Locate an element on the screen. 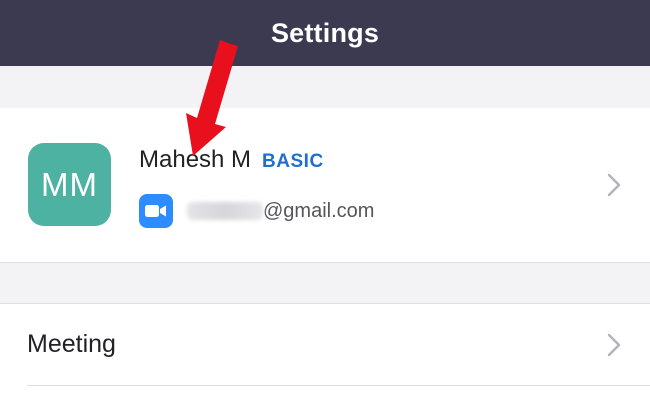 The height and width of the screenshot is (394, 650). user-name: Mahesh M is located at coordinates (195, 159).